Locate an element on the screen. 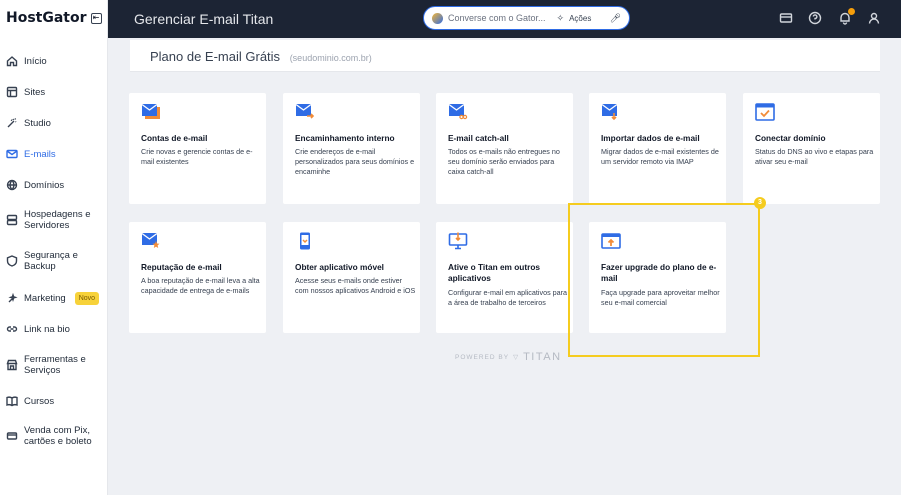 This screenshot has height=495, width=901. gator-avatar-icon is located at coordinates (437, 18).